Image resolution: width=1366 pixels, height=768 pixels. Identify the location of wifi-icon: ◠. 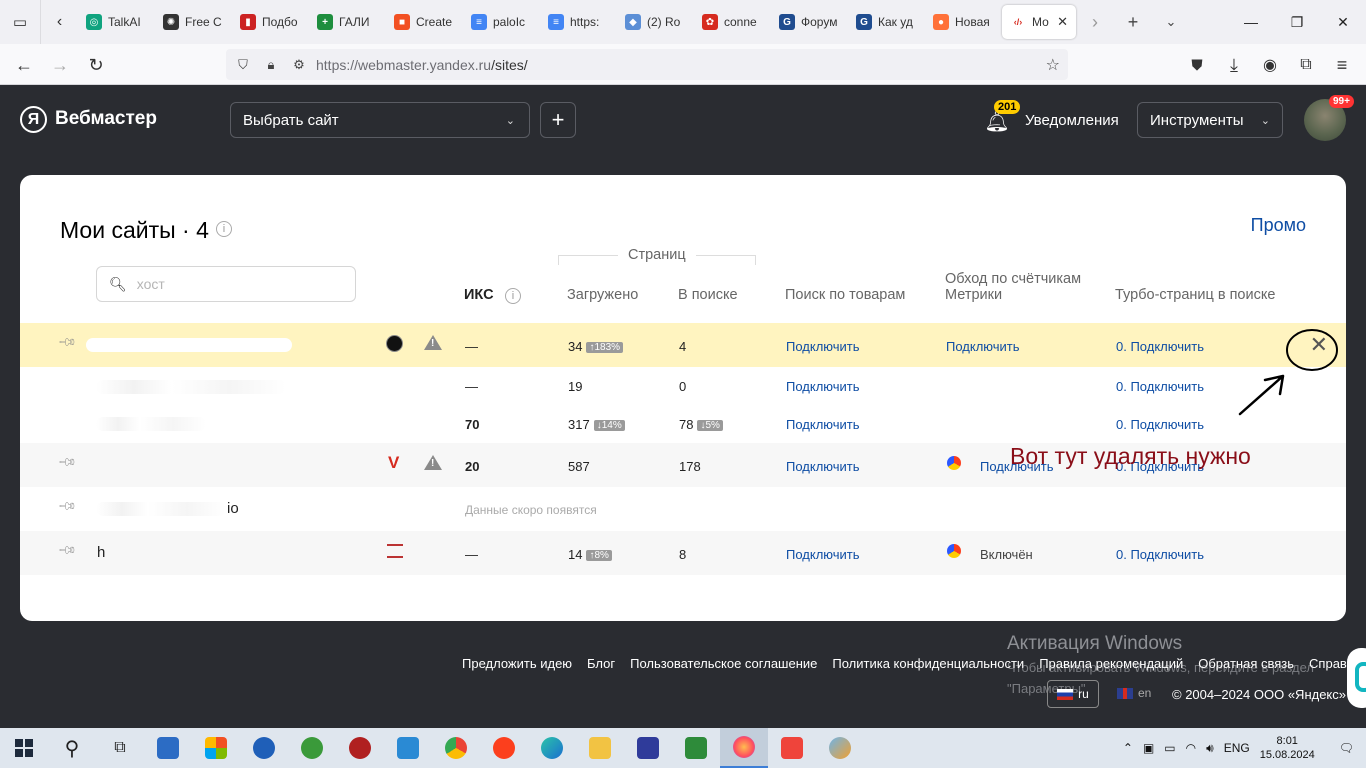
(1191, 748).